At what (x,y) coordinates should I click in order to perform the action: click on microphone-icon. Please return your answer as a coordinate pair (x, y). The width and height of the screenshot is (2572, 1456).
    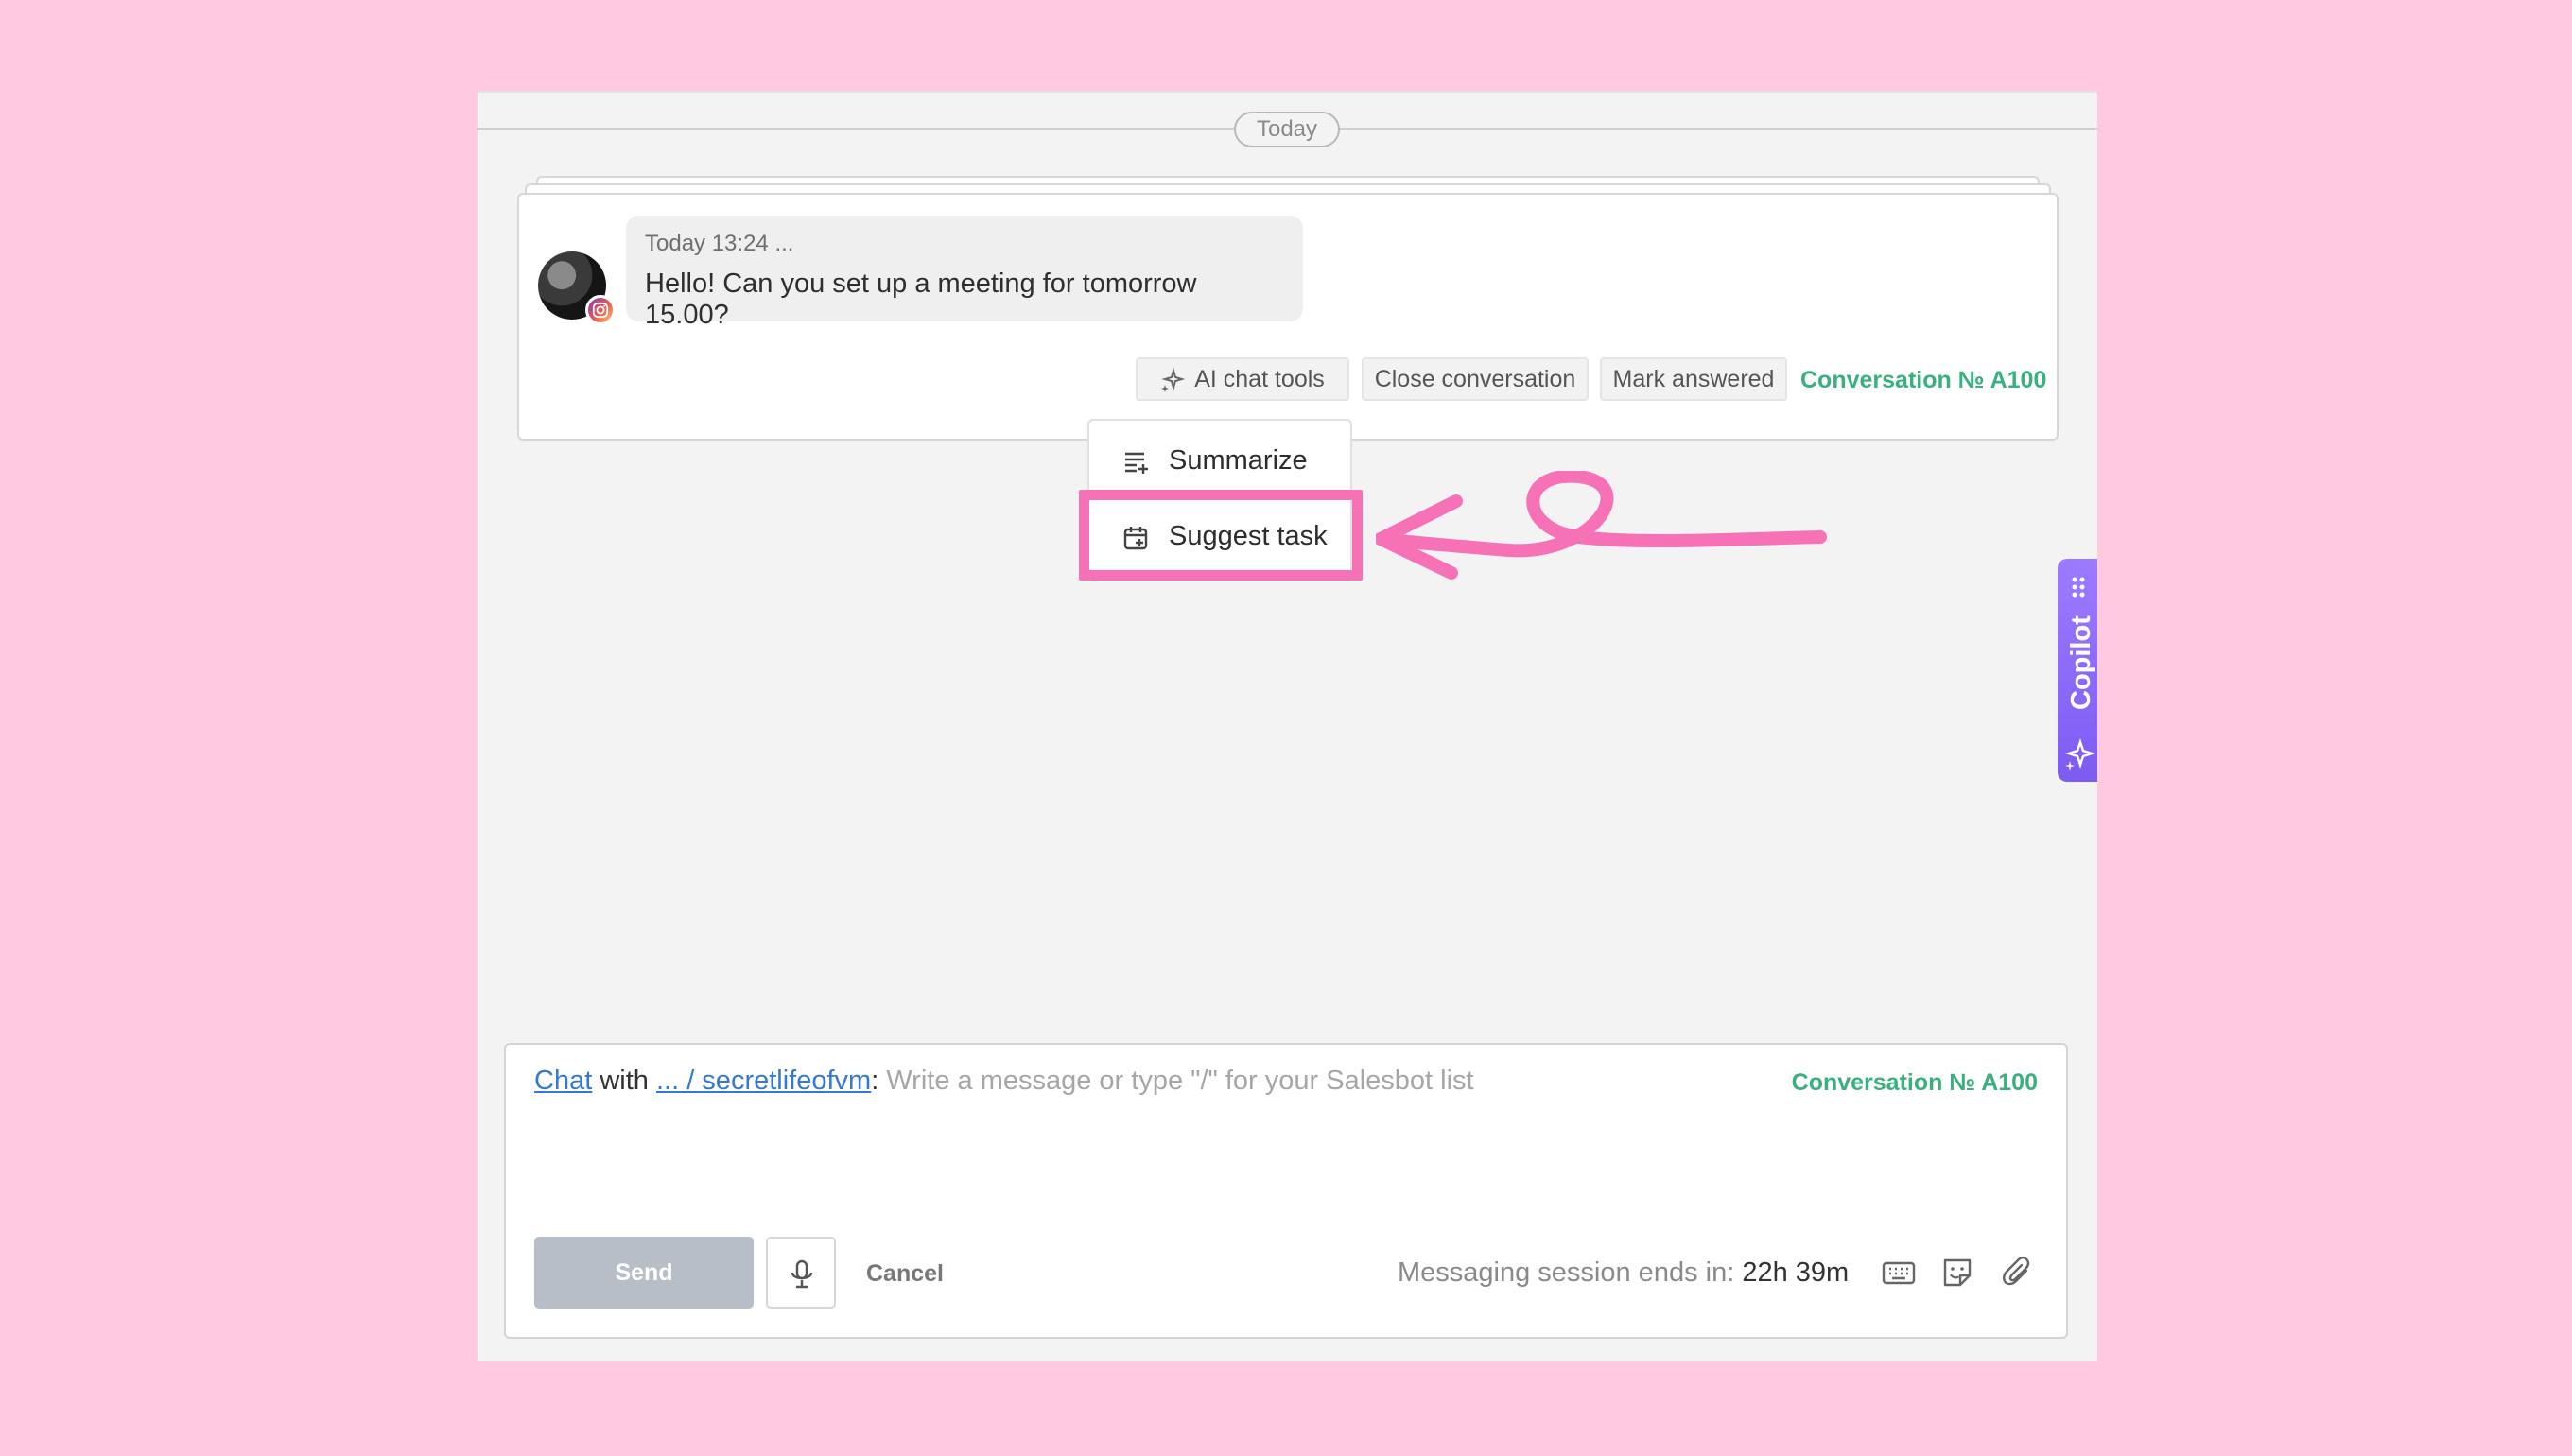
    Looking at the image, I should click on (802, 1274).